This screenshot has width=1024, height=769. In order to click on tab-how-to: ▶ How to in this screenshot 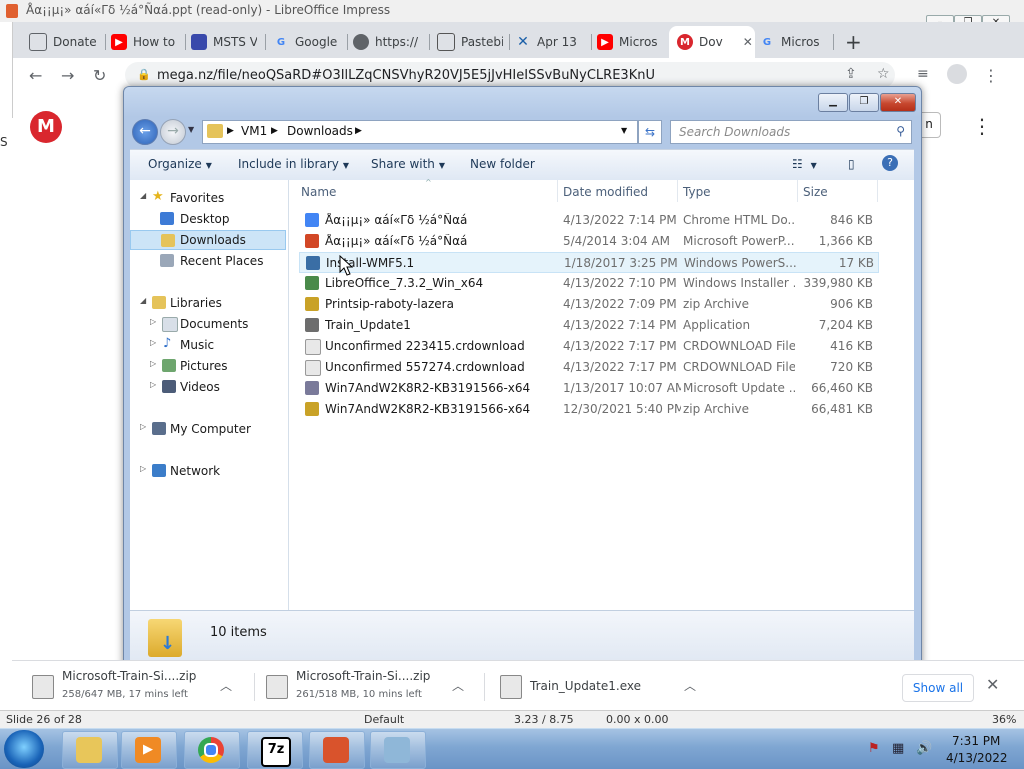, I will do `click(144, 42)`.